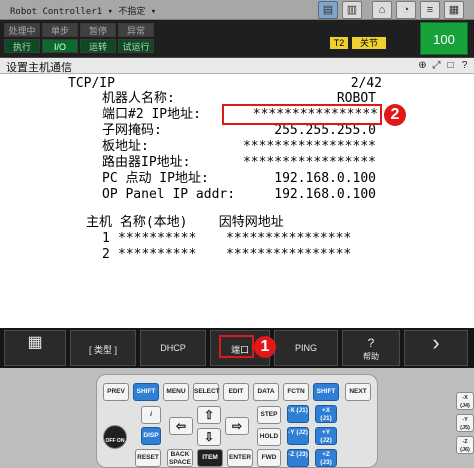 Image resolution: width=474 pixels, height=468 pixels. I want to click on status-hold: 暂停, so click(98, 30).